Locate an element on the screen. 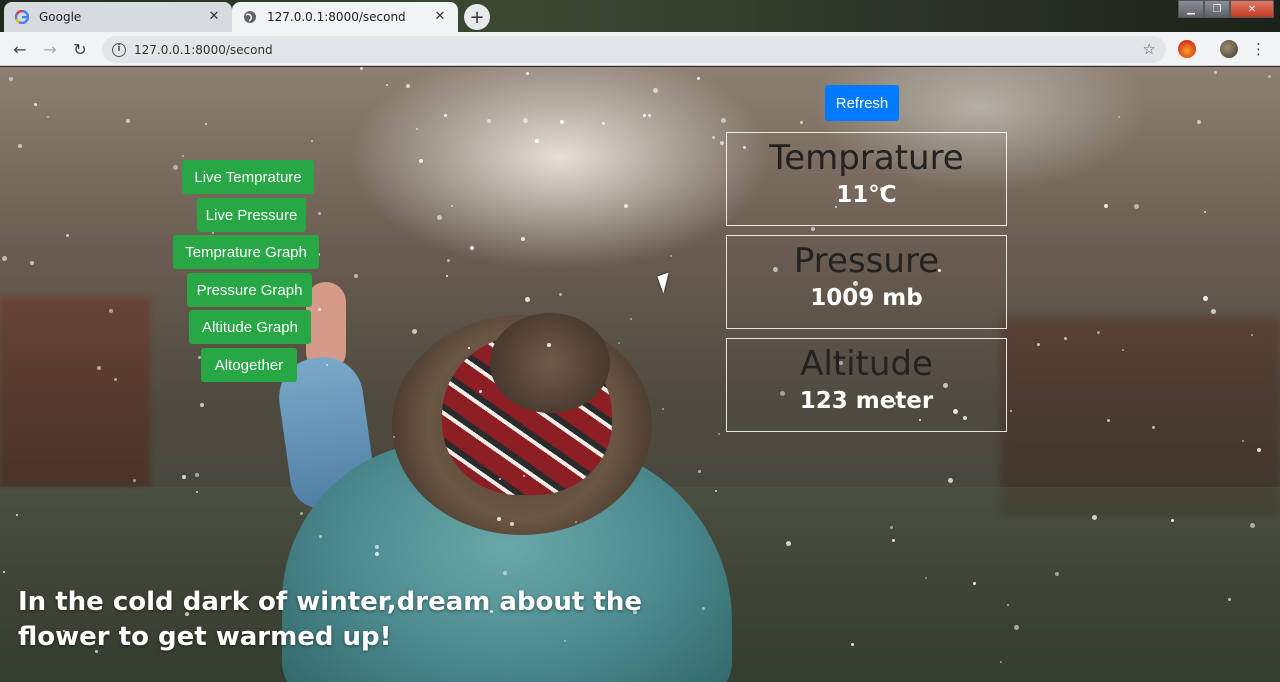  address-bar: i 127.0.0.1:8000/second ☆ is located at coordinates (634, 49).